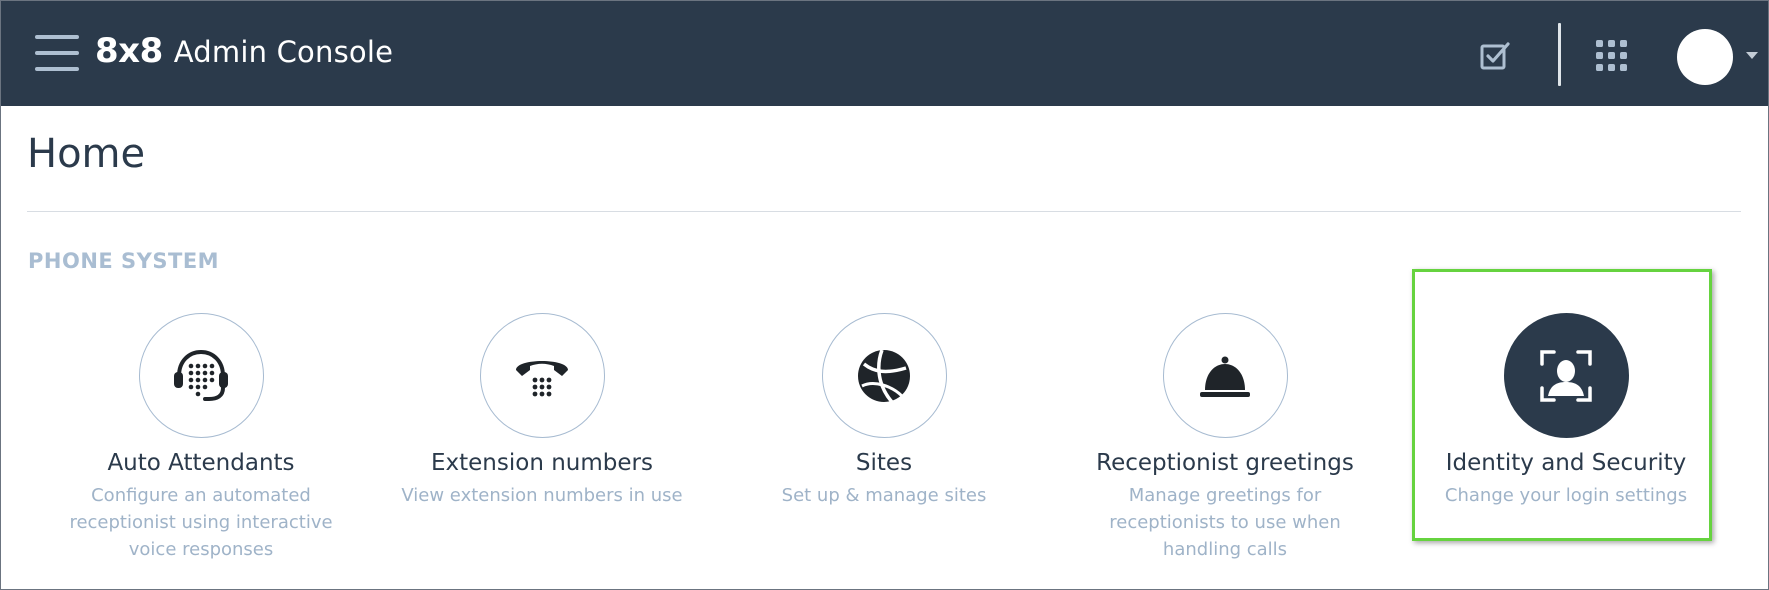 The width and height of the screenshot is (1769, 590). Describe the element at coordinates (1495, 56) in the screenshot. I see `checkbox-icon` at that location.